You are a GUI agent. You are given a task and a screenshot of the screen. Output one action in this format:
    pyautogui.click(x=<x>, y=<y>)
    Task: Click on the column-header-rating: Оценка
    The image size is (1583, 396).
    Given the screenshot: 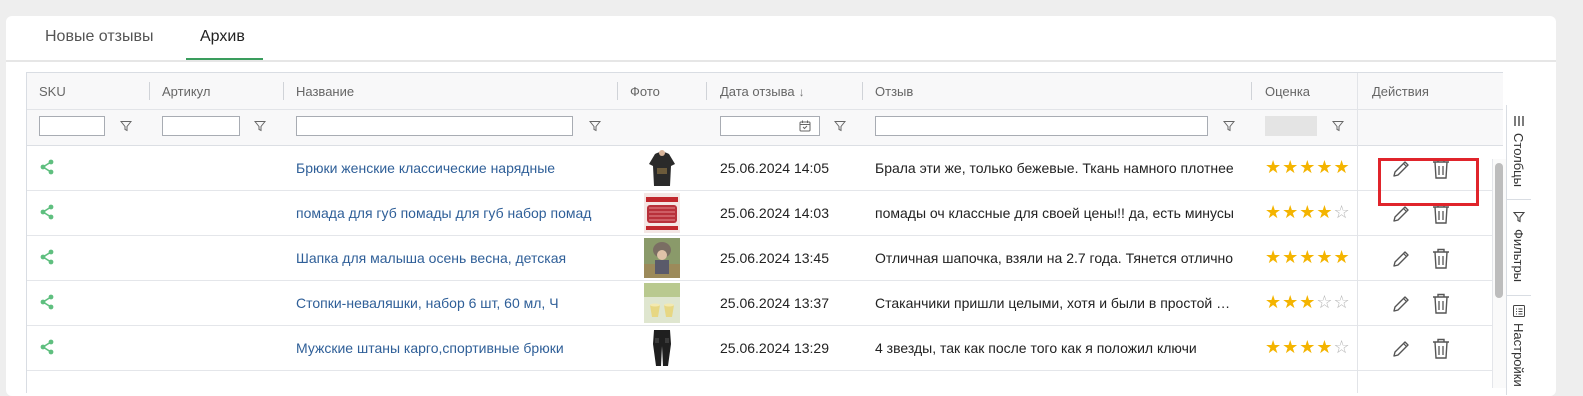 What is the action you would take?
    pyautogui.click(x=1287, y=91)
    